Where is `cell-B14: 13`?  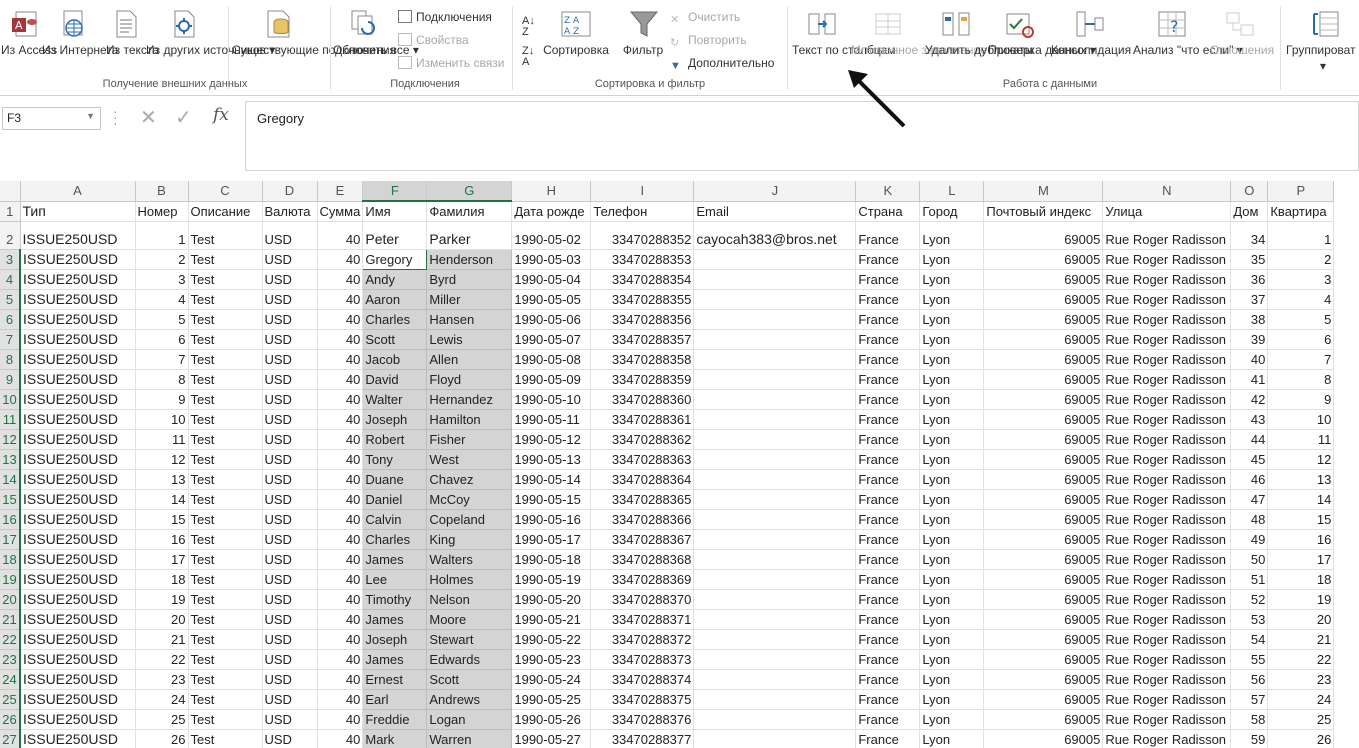
cell-B14: 13 is located at coordinates (162, 479).